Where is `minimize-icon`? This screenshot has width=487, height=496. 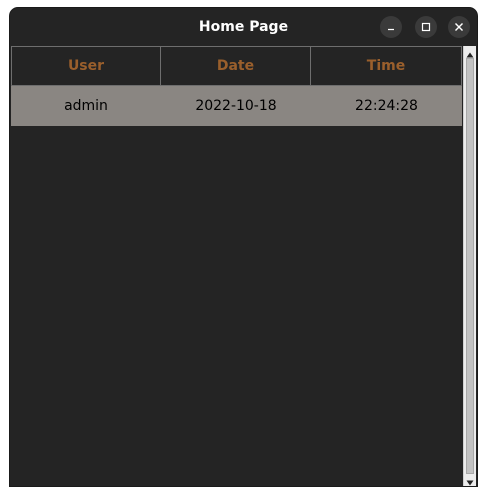 minimize-icon is located at coordinates (391, 27).